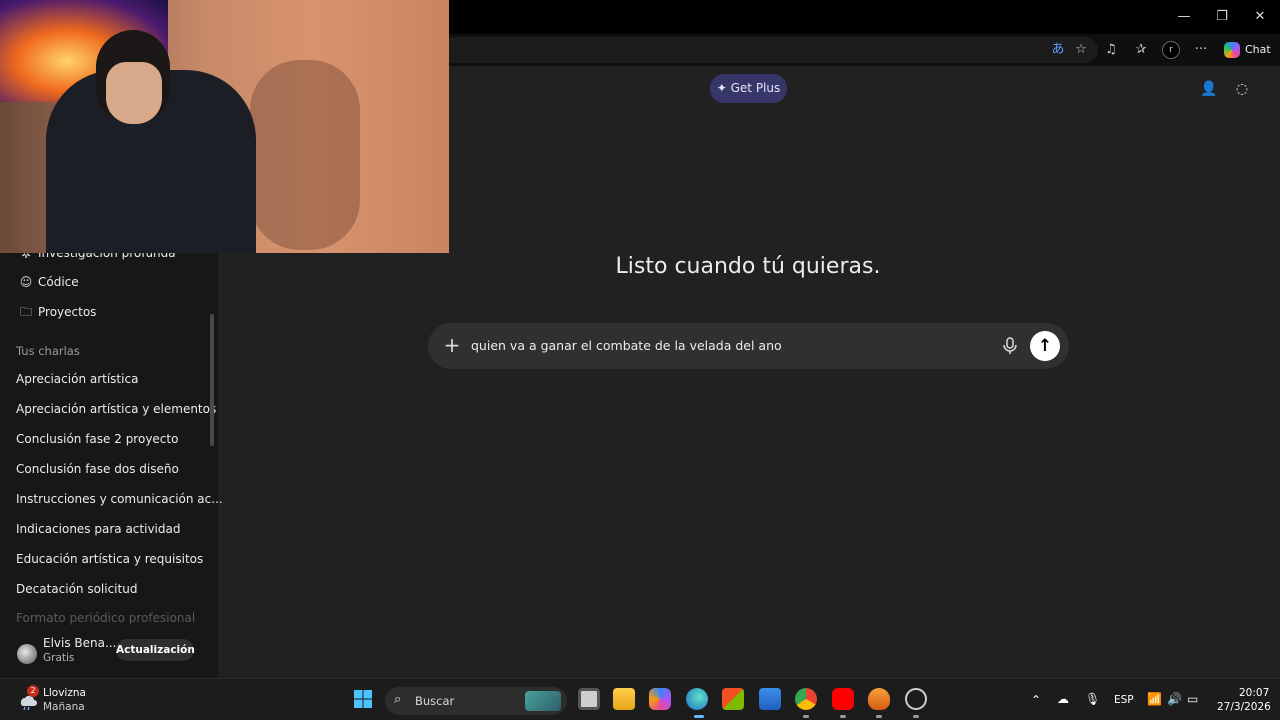 The height and width of the screenshot is (720, 1280). Describe the element at coordinates (1209, 89) in the screenshot. I see `add-person-icon: 👤` at that location.